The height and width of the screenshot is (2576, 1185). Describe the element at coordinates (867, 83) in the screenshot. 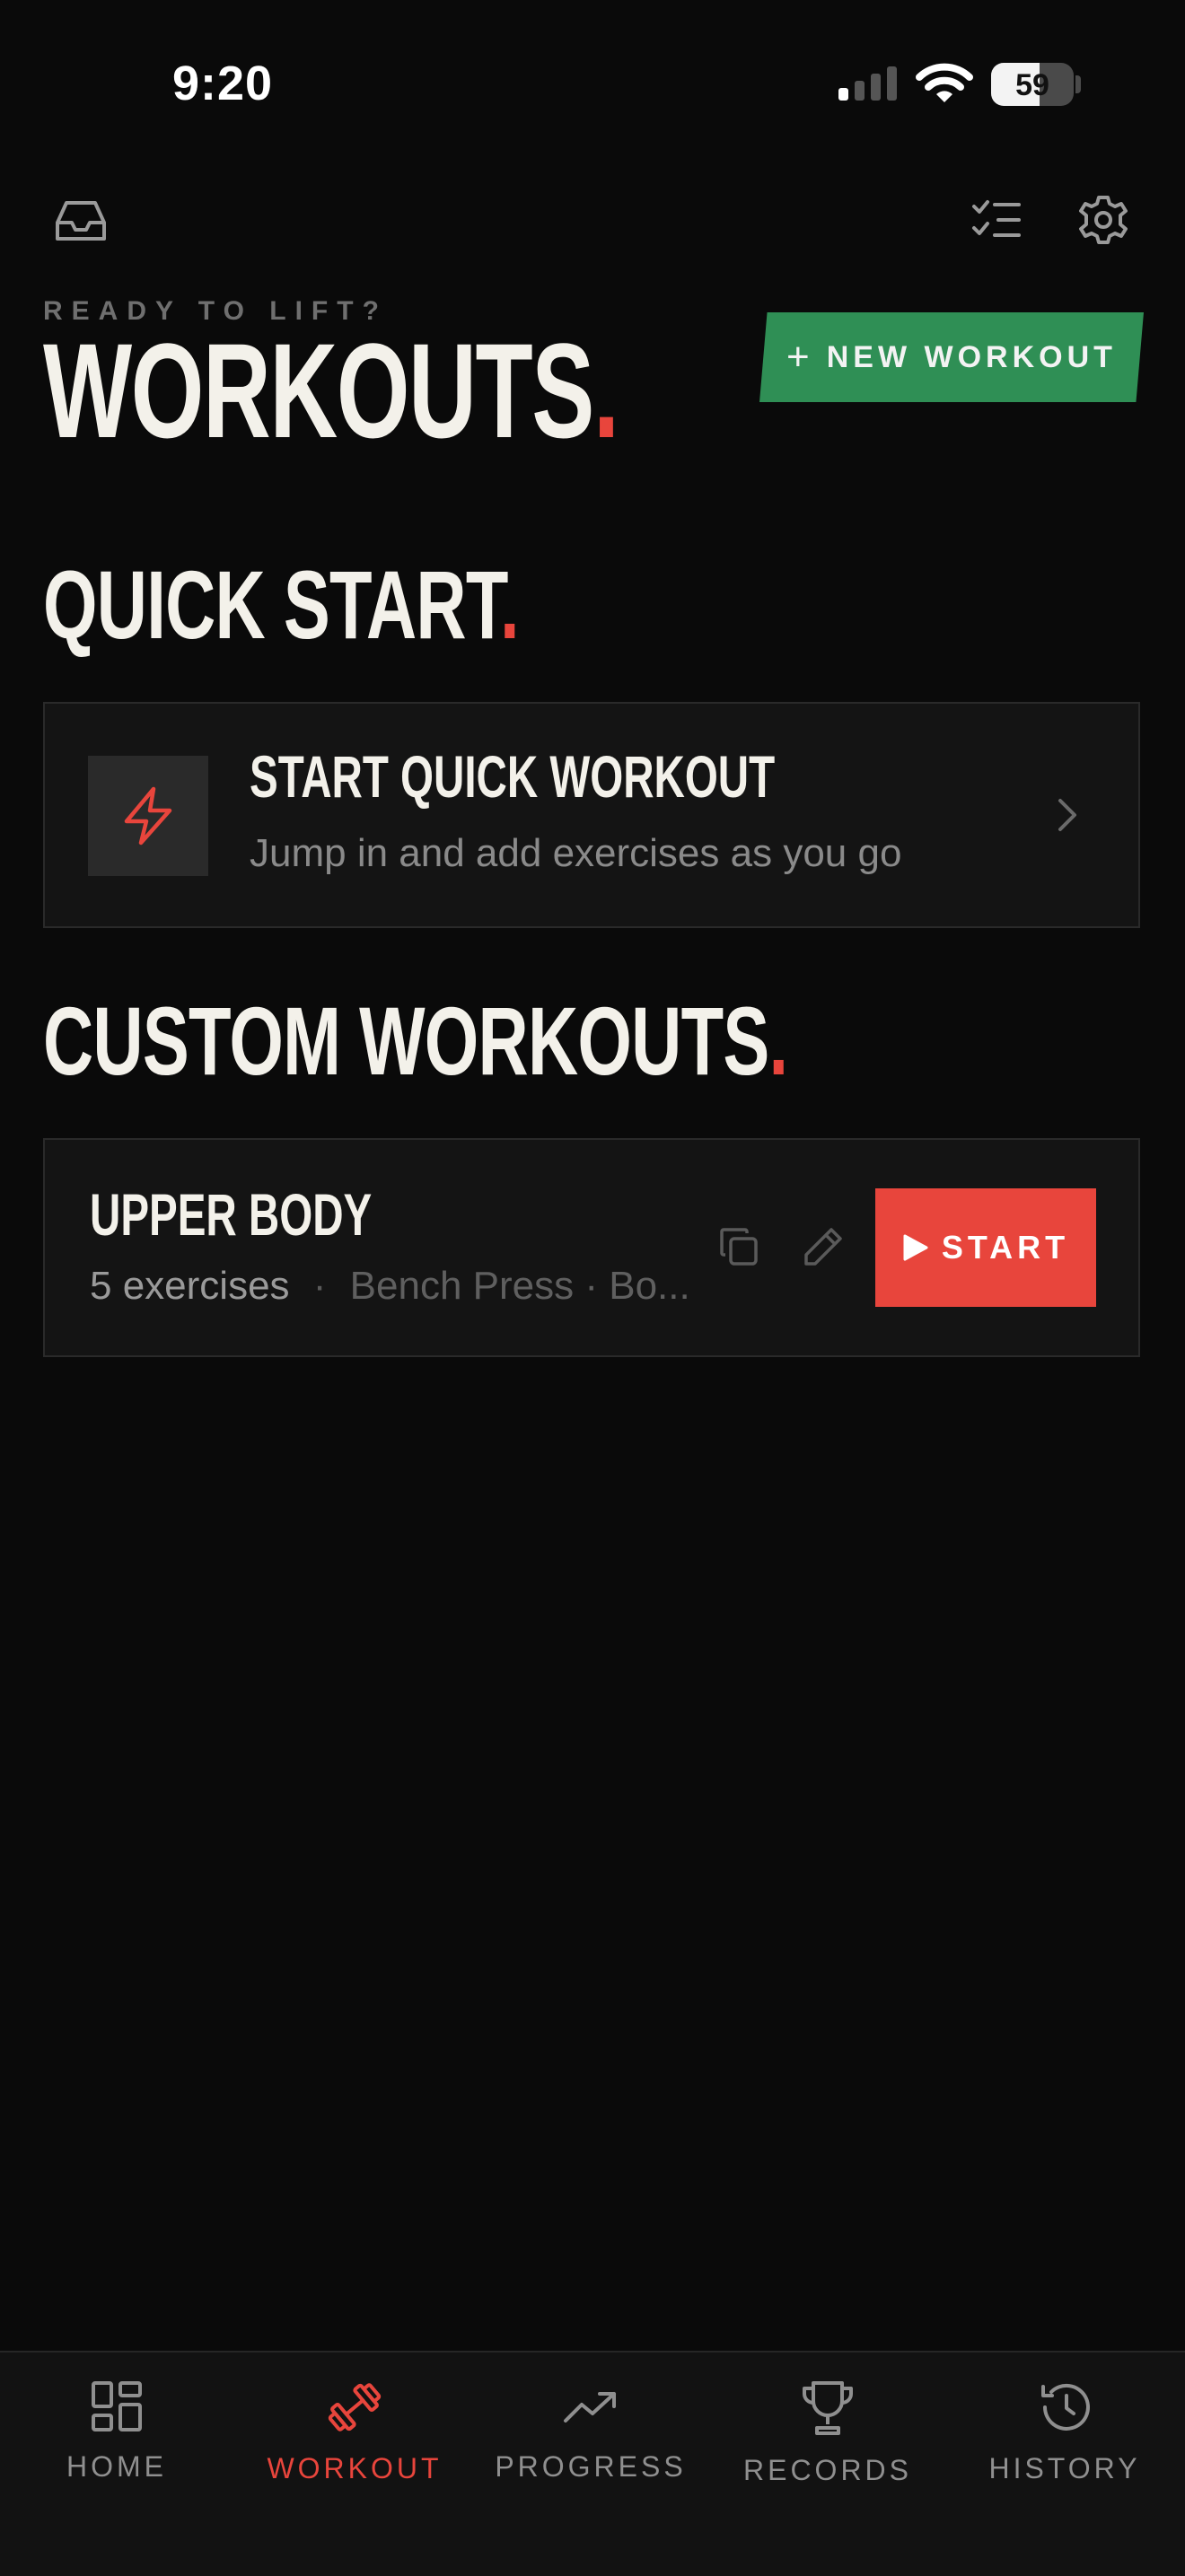

I see `cellular-signal-icon` at that location.